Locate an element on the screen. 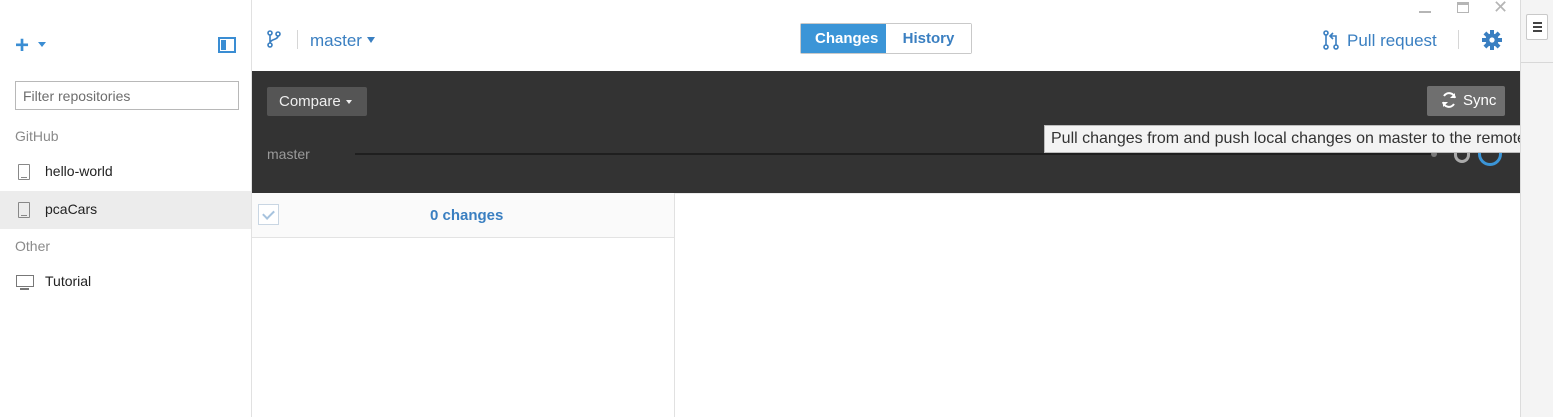 The width and height of the screenshot is (1553, 417). menu-icon is located at coordinates (1537, 27).